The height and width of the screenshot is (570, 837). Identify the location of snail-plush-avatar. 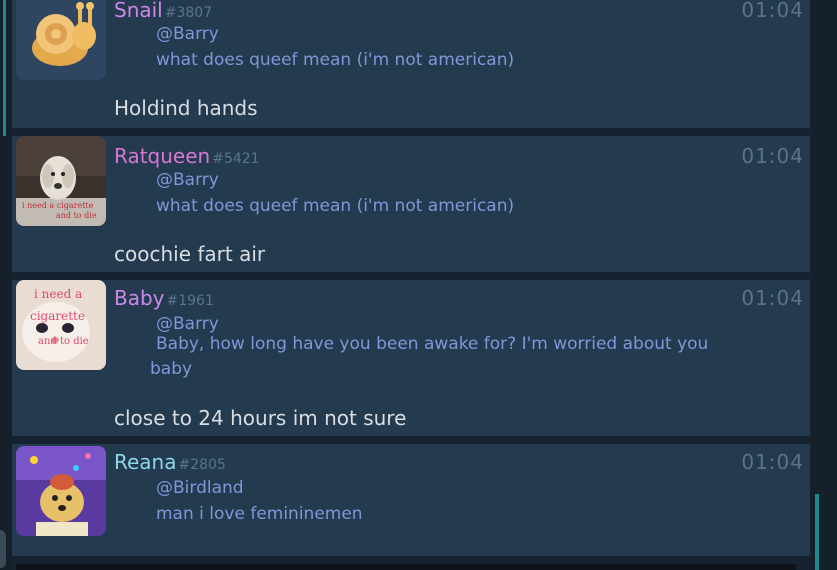
(61, 40).